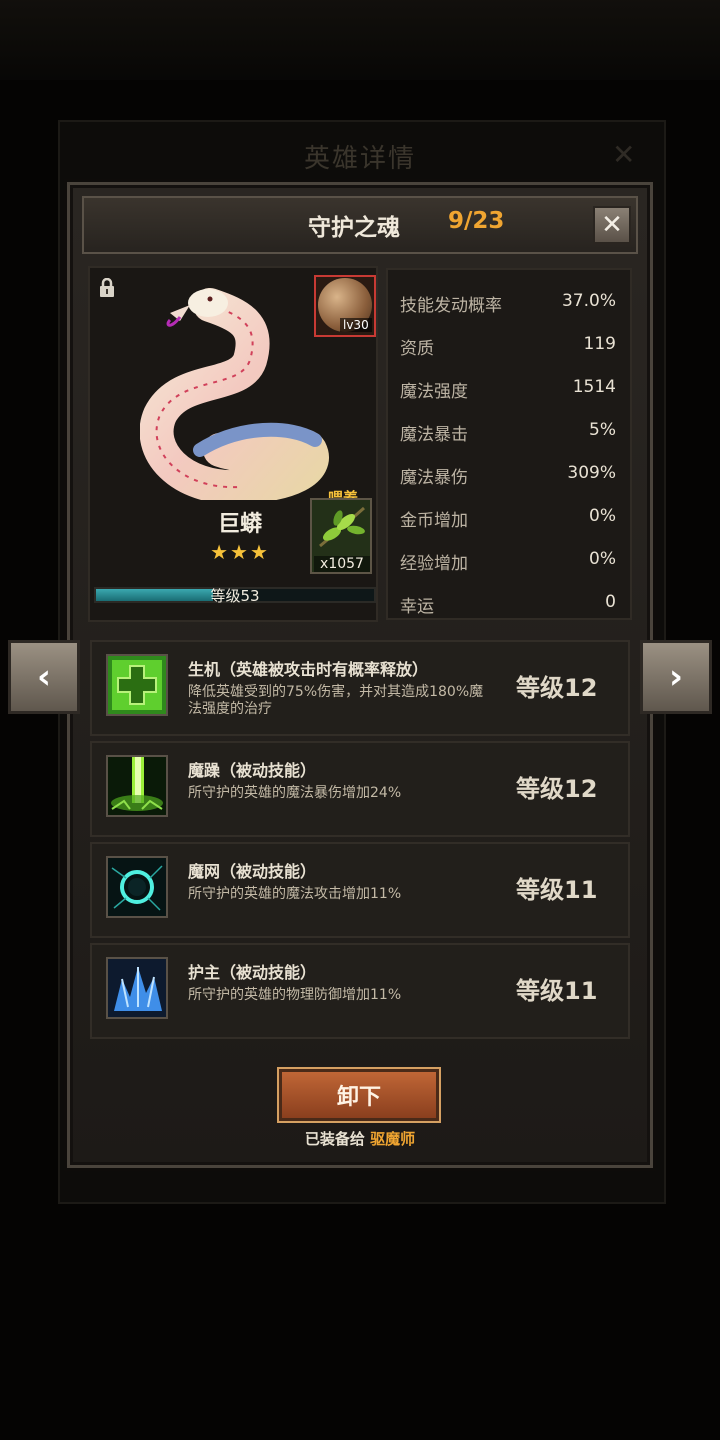 This screenshot has height=1440, width=720. I want to click on stat-value: 37.0%, so click(588, 301).